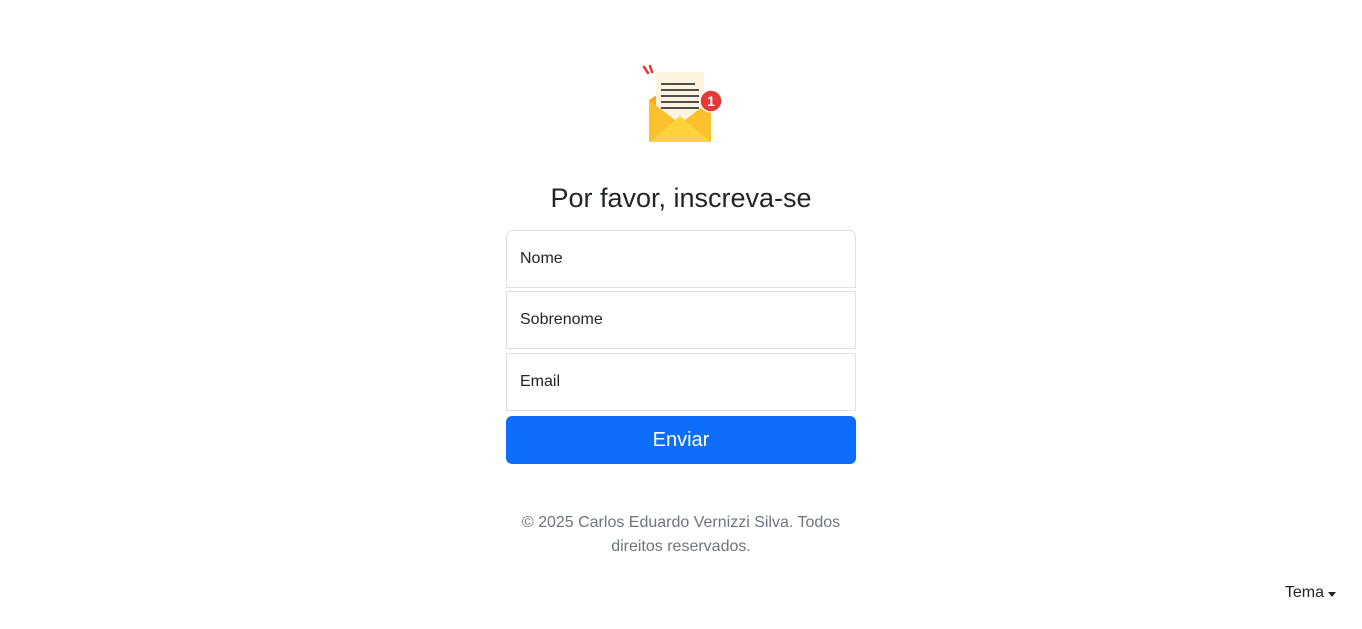 Image resolution: width=1362 pixels, height=629 pixels. Describe the element at coordinates (681, 259) in the screenshot. I see `first-name-input` at that location.